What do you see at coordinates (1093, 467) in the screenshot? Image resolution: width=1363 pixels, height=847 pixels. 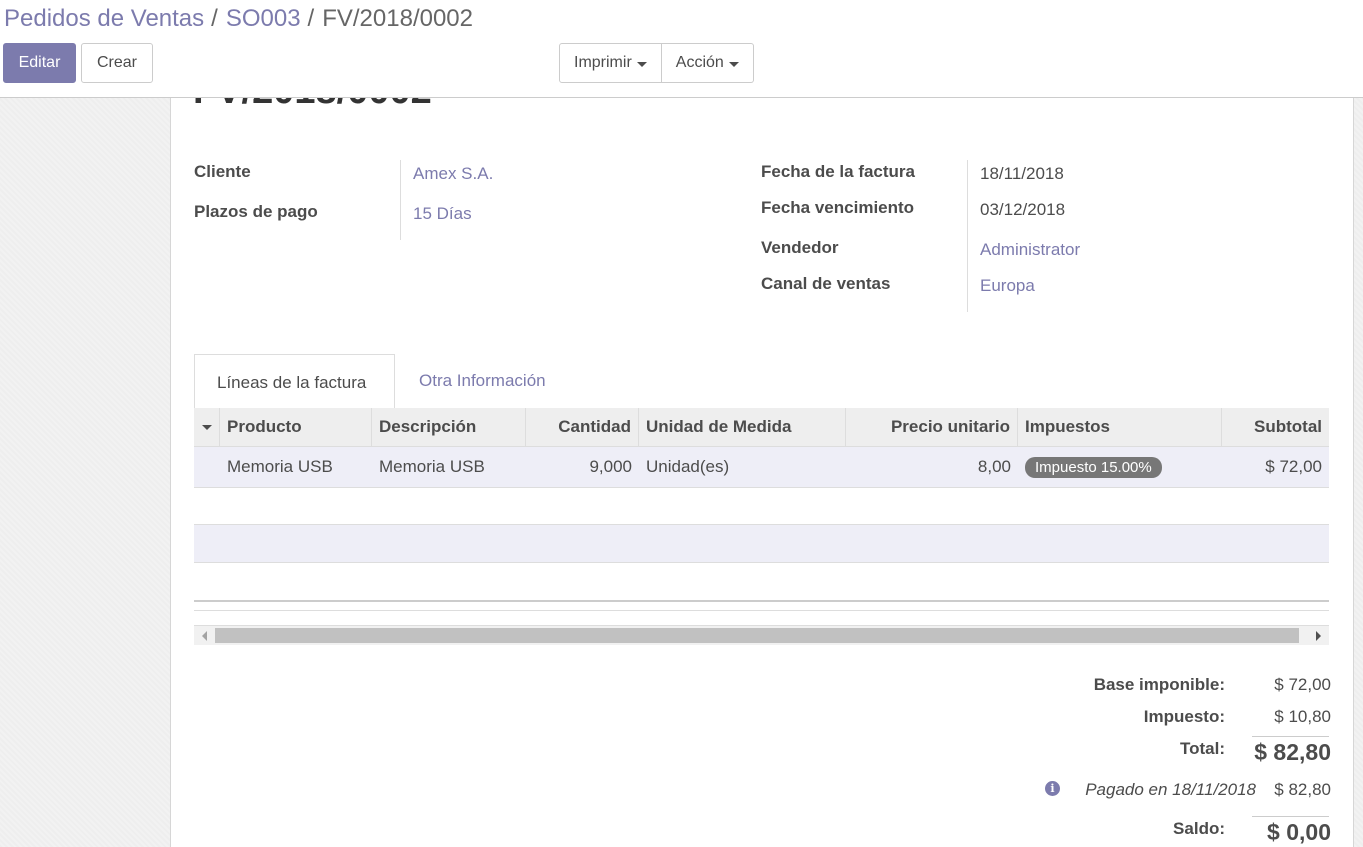 I see `tax-badge: Impuesto 15.00%` at bounding box center [1093, 467].